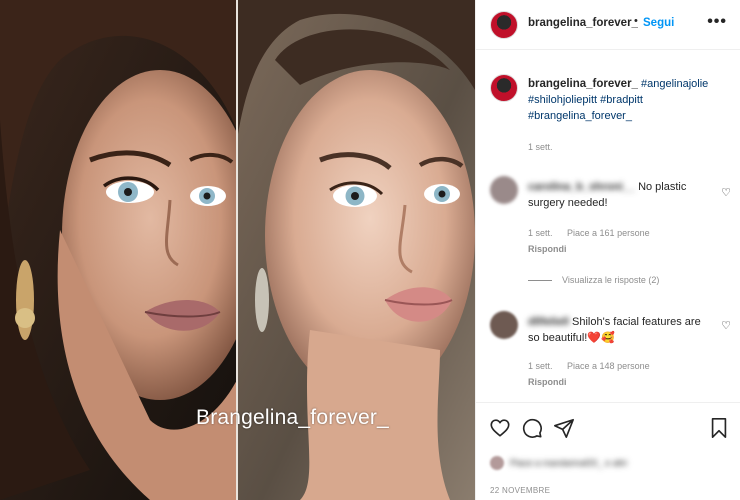 This screenshot has width=740, height=500. Describe the element at coordinates (540, 280) in the screenshot. I see `replies-line-divider` at that location.